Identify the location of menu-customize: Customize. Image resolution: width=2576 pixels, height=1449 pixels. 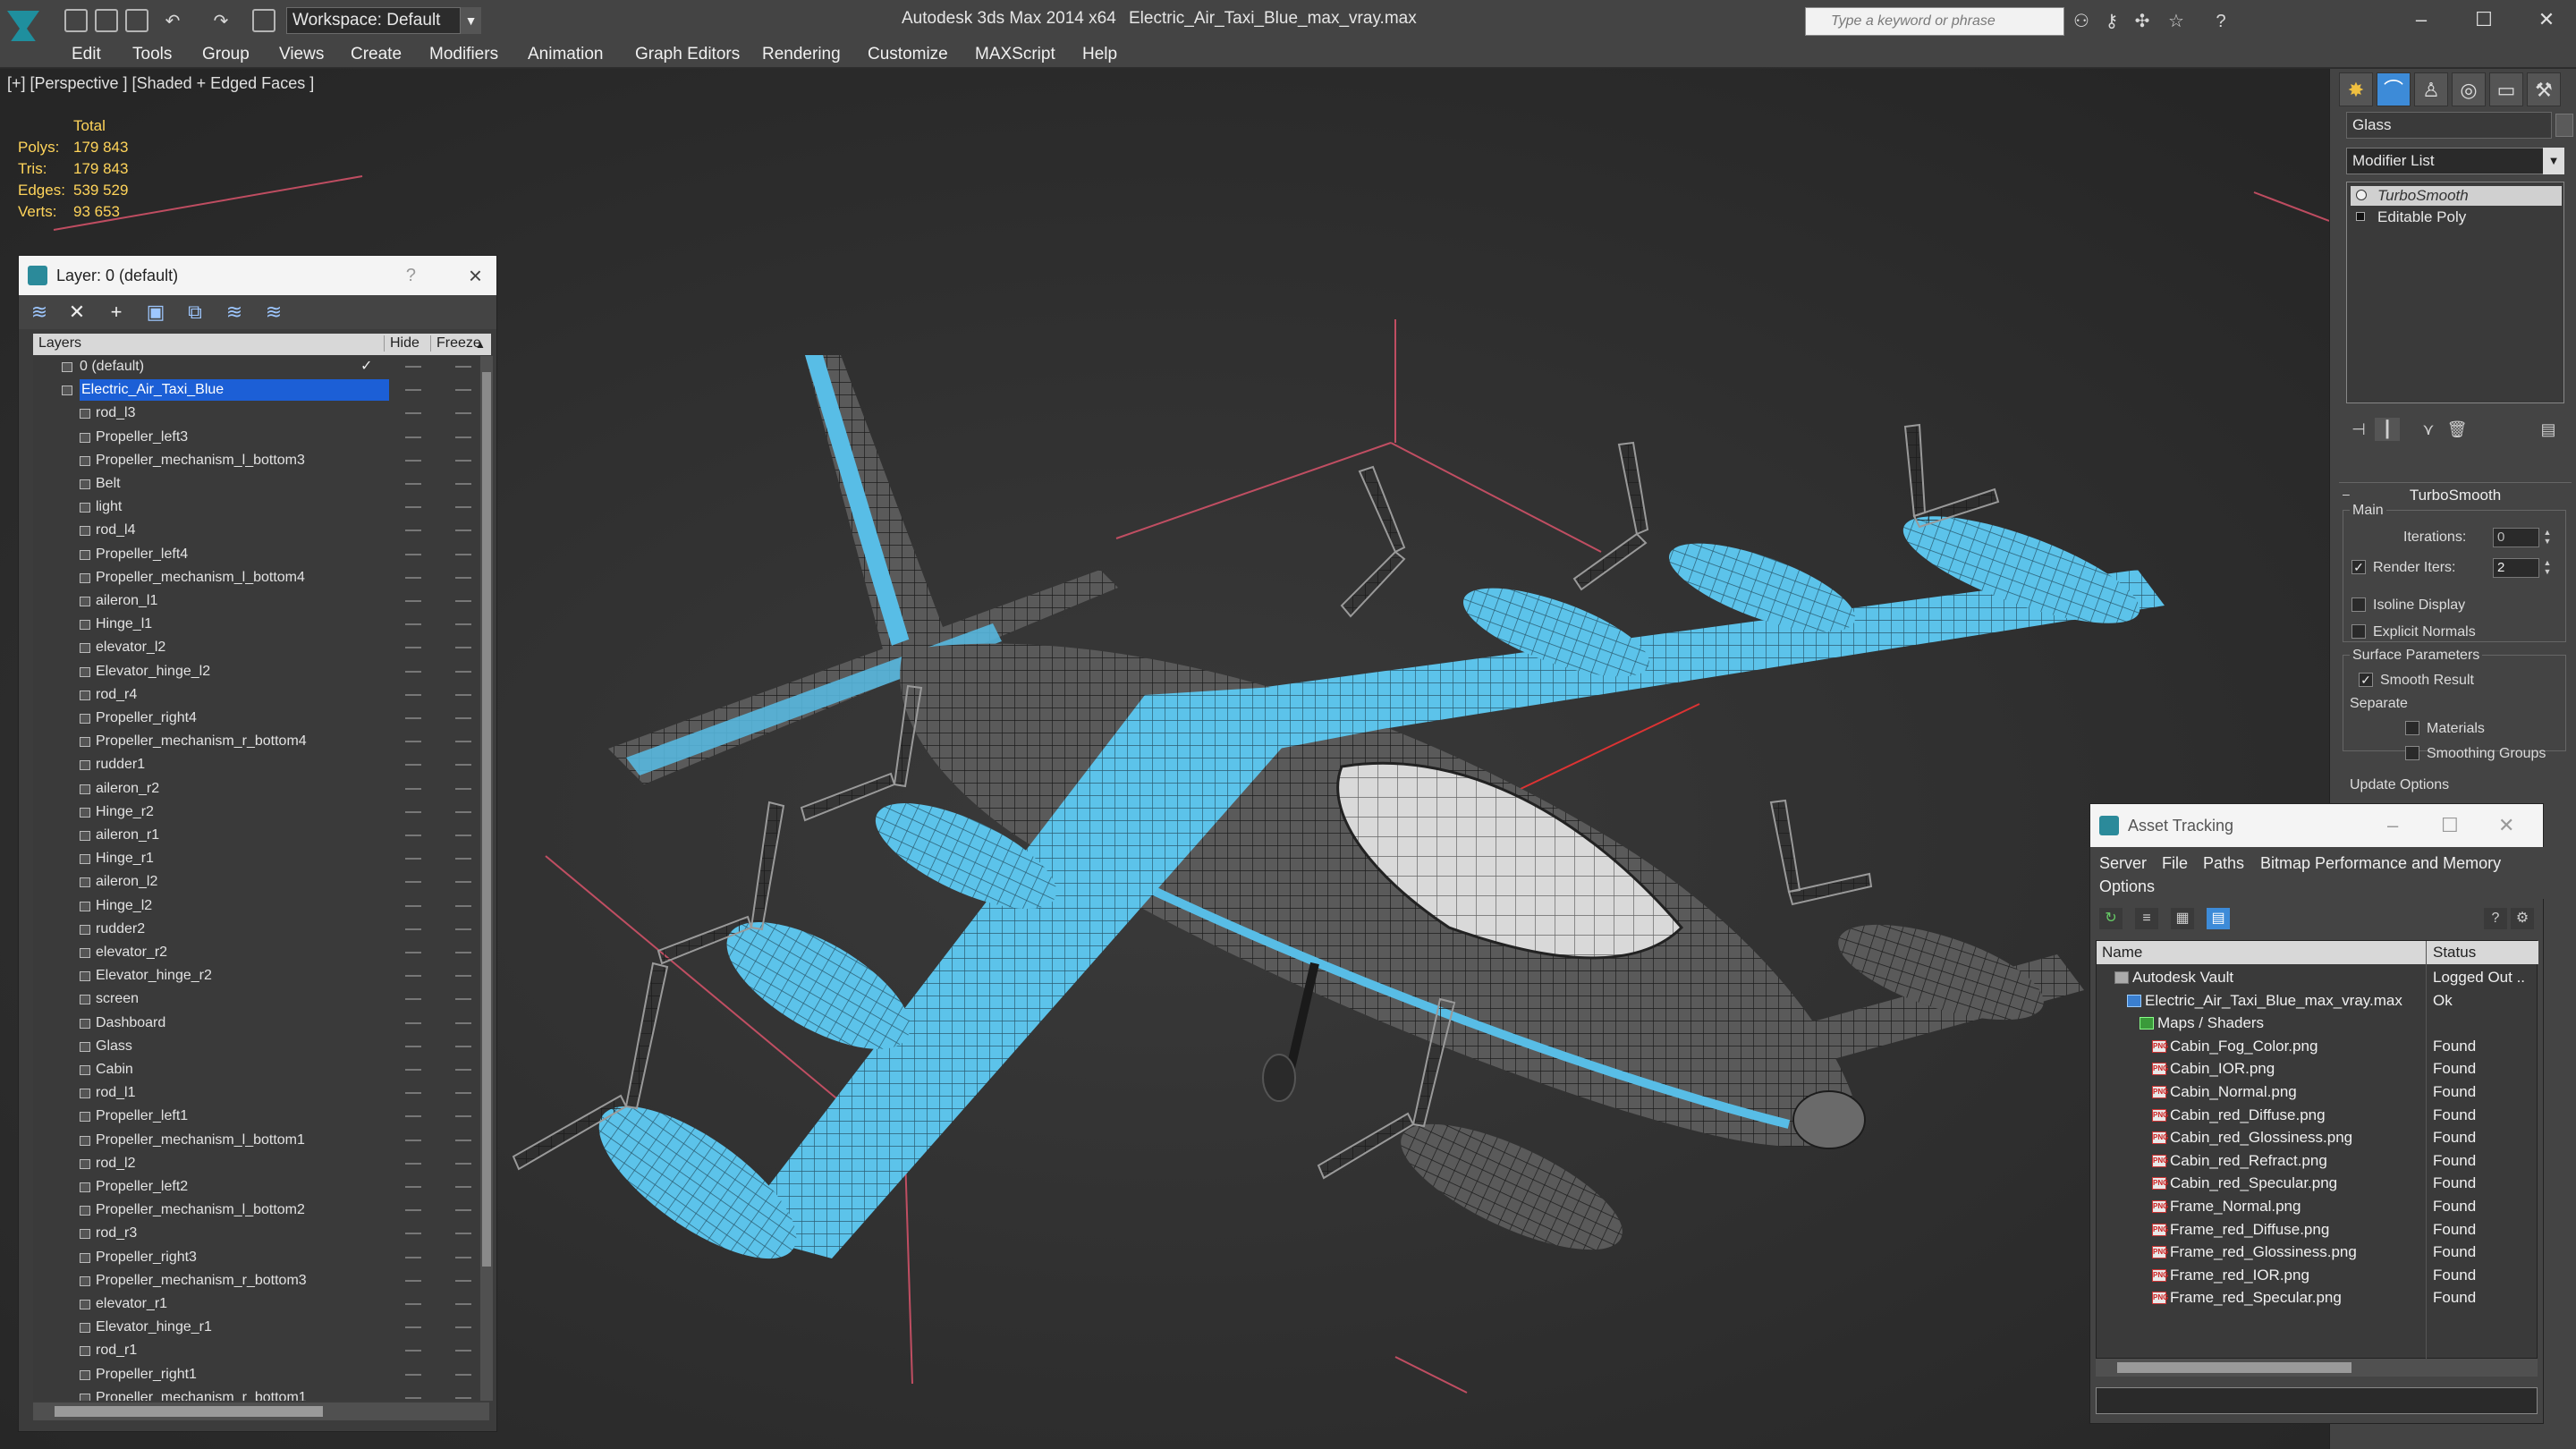
(908, 54).